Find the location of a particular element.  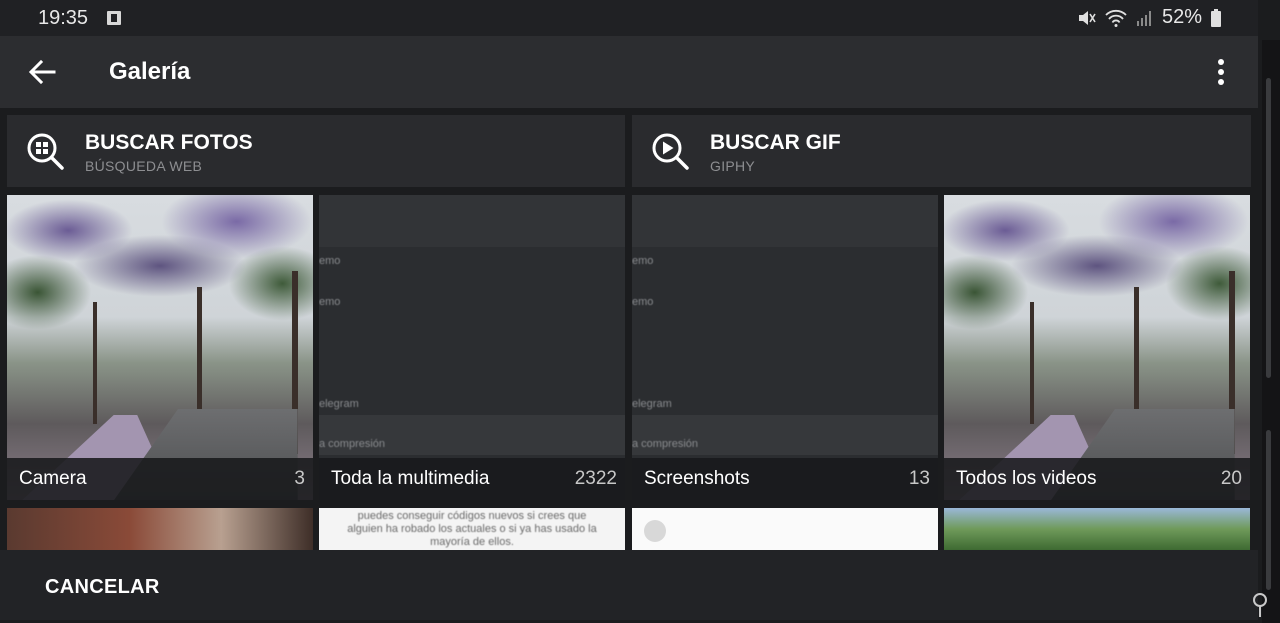

status-bar: 19:35 52% is located at coordinates (629, 18).